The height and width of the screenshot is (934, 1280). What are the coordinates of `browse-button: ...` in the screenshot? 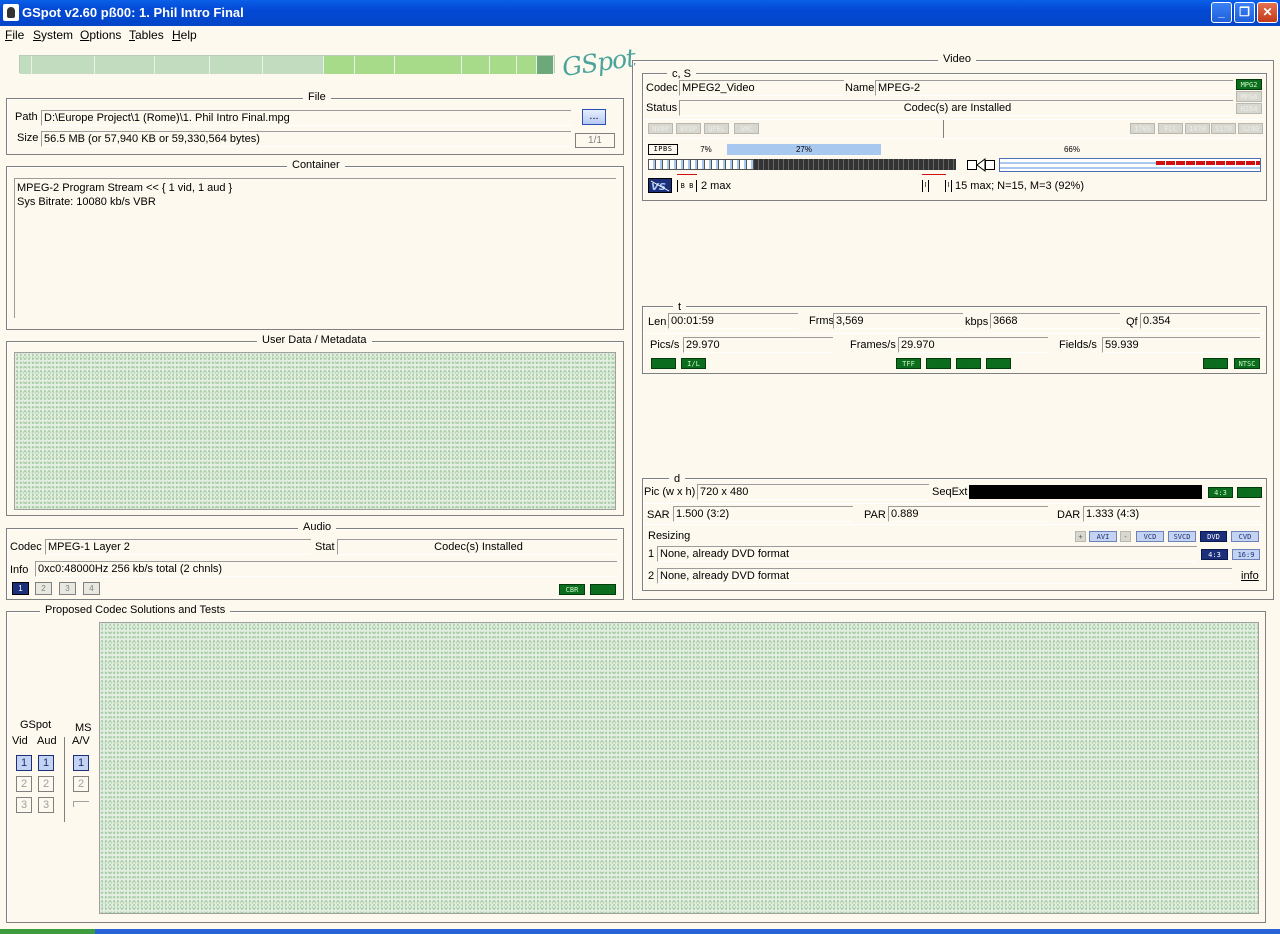 It's located at (594, 117).